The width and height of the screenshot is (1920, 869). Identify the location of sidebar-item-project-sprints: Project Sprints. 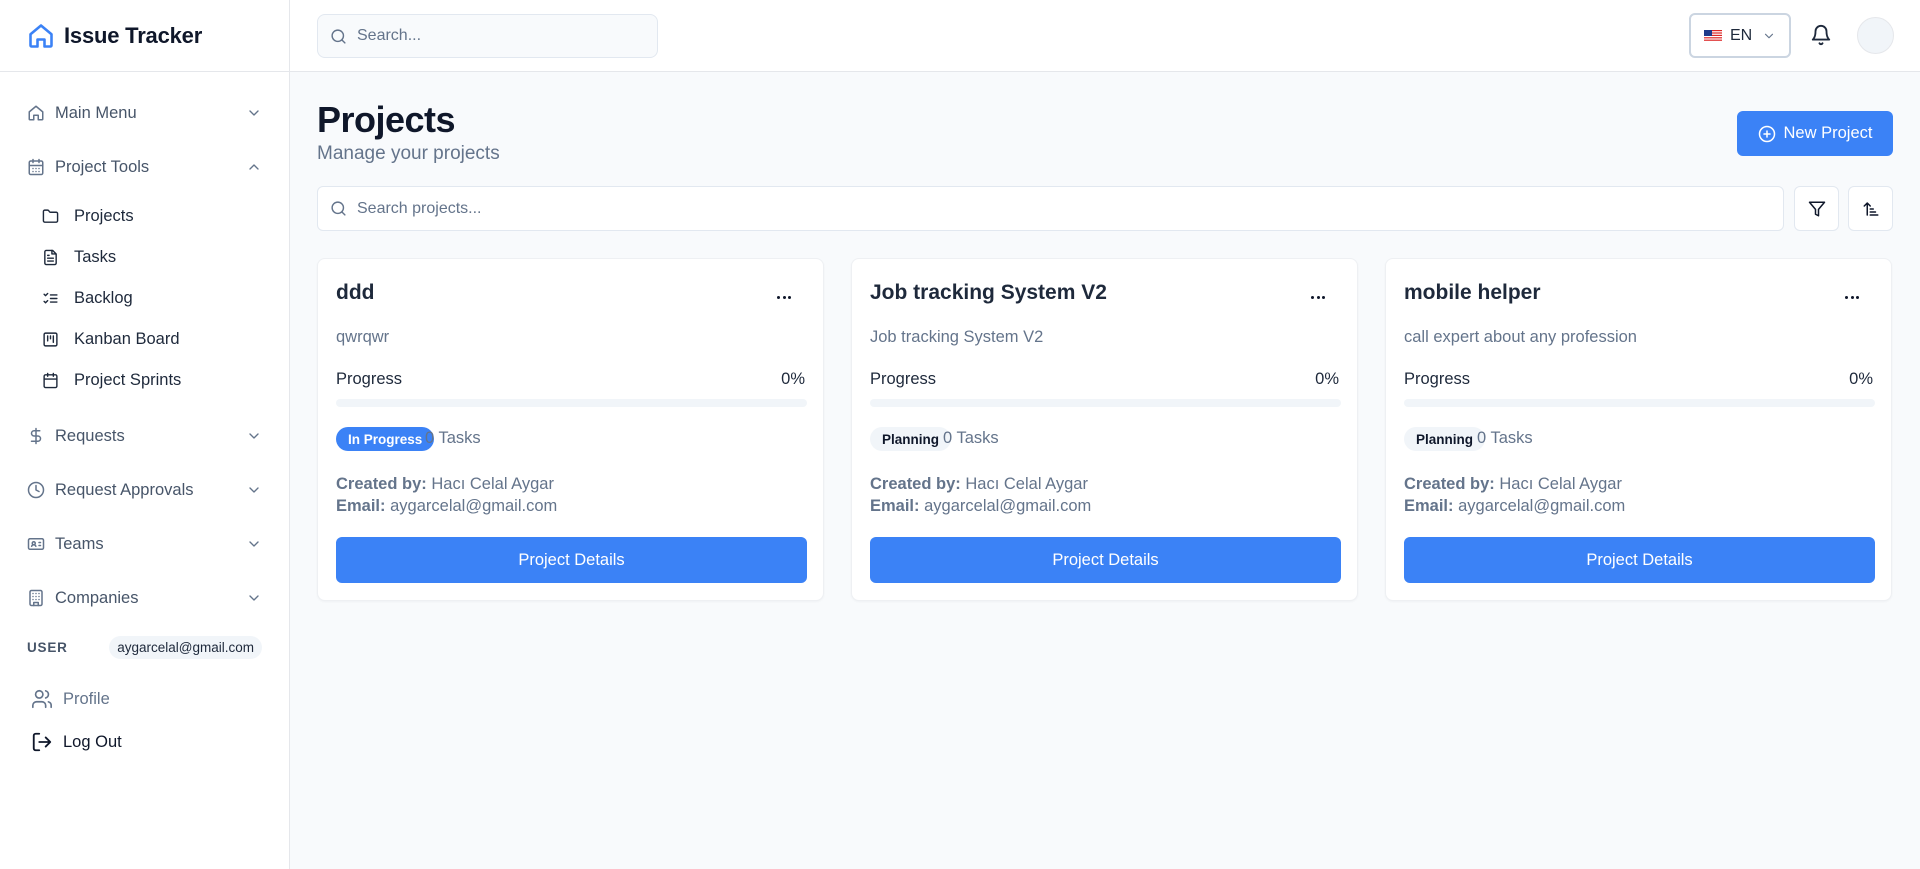
(144, 380).